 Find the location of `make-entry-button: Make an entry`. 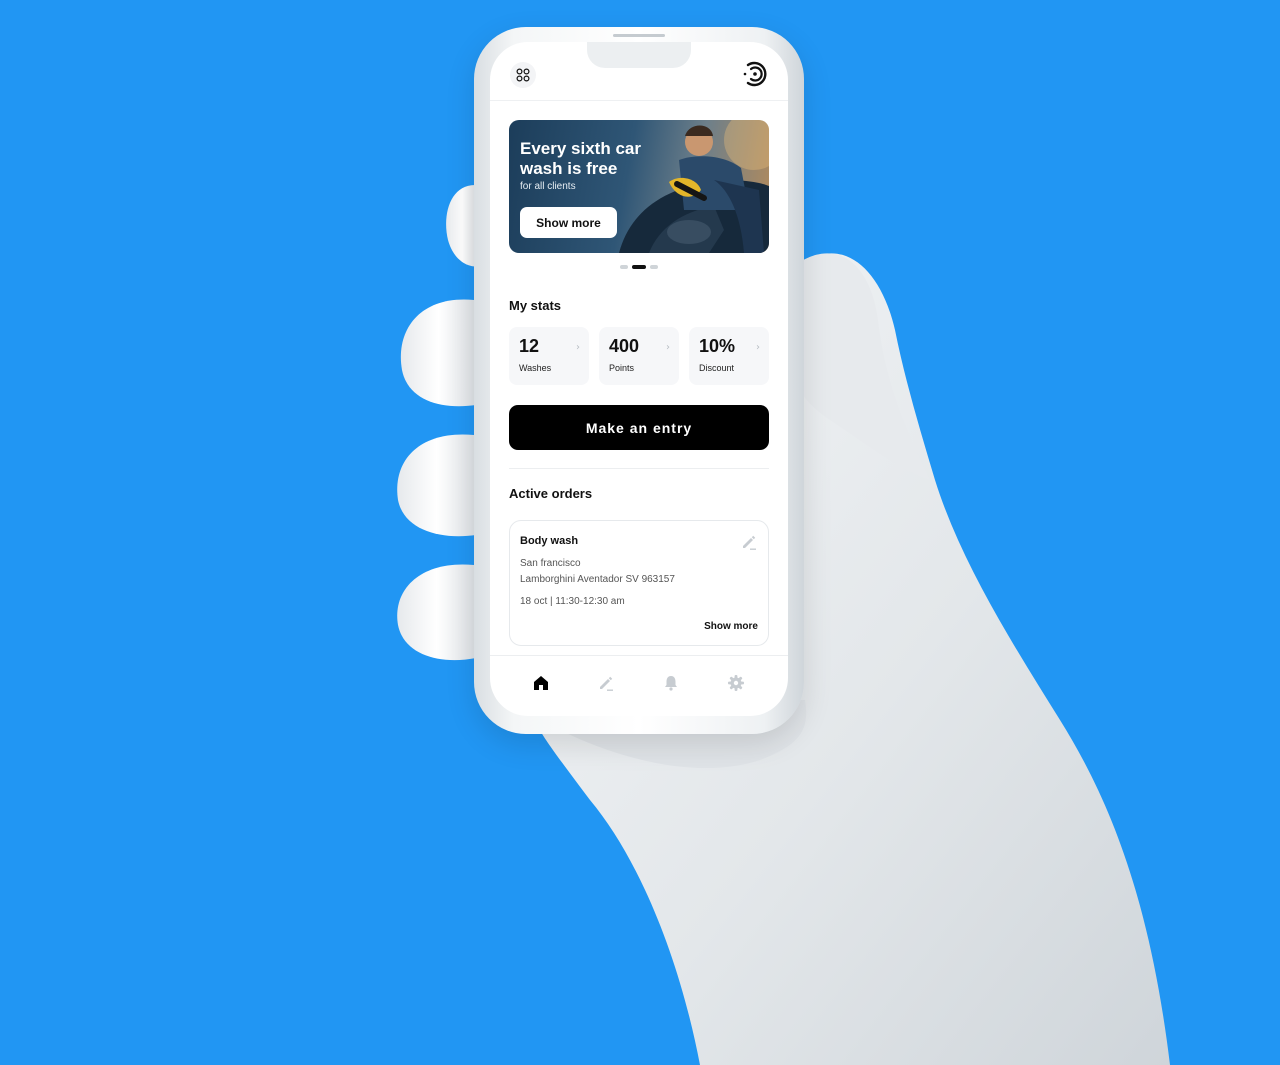

make-entry-button: Make an entry is located at coordinates (639, 427).